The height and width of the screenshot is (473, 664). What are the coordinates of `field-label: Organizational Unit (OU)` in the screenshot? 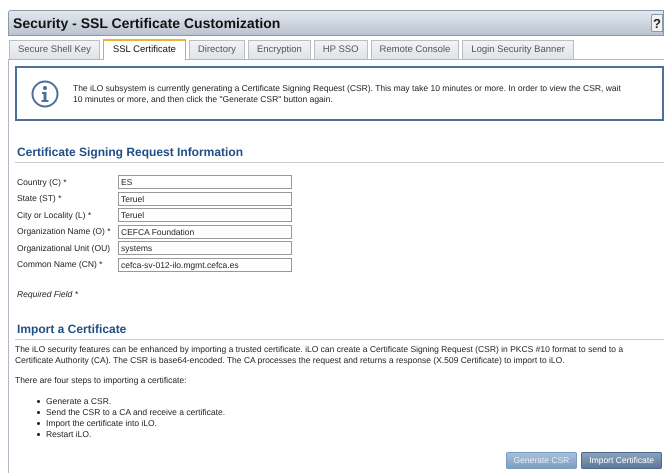 It's located at (64, 248).